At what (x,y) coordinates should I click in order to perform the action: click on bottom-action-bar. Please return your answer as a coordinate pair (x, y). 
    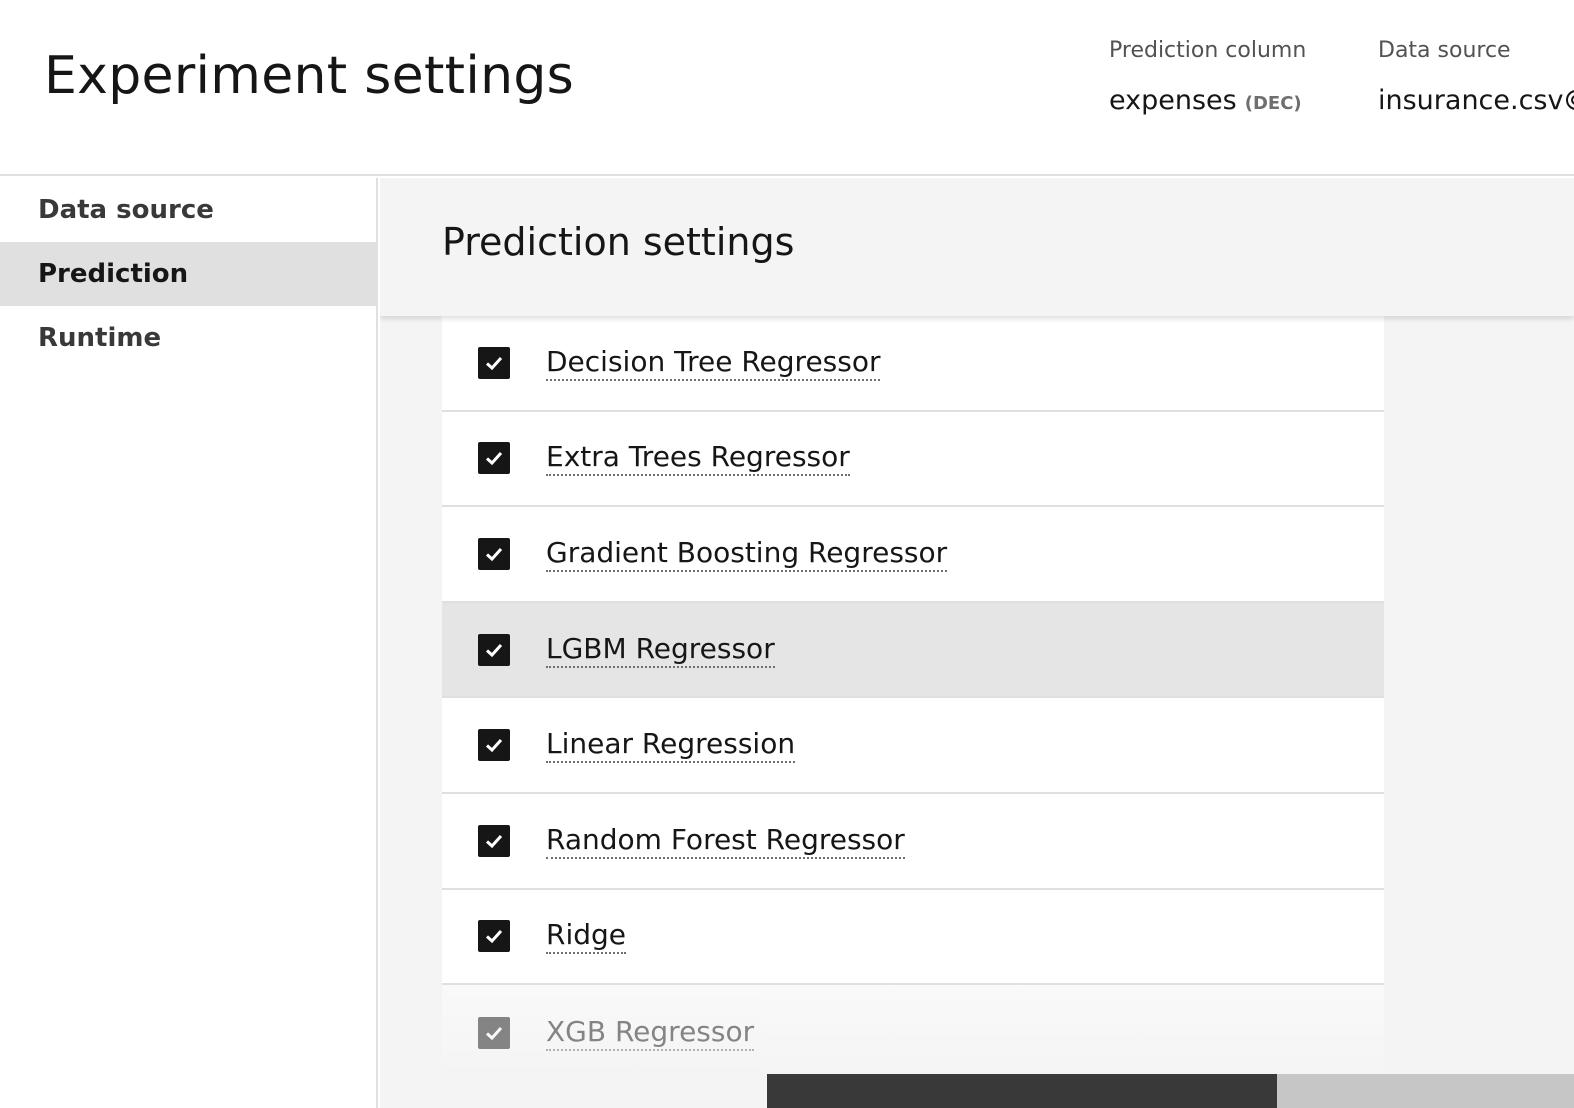
    Looking at the image, I should click on (1170, 1091).